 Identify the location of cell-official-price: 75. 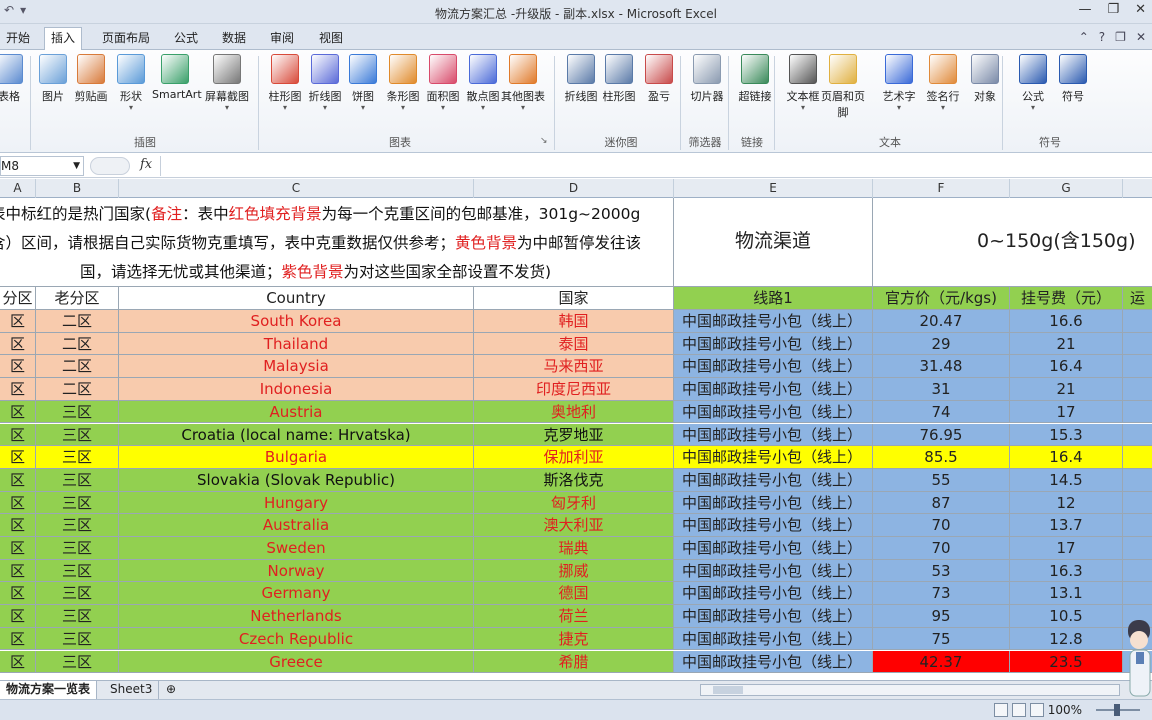
(941, 639).